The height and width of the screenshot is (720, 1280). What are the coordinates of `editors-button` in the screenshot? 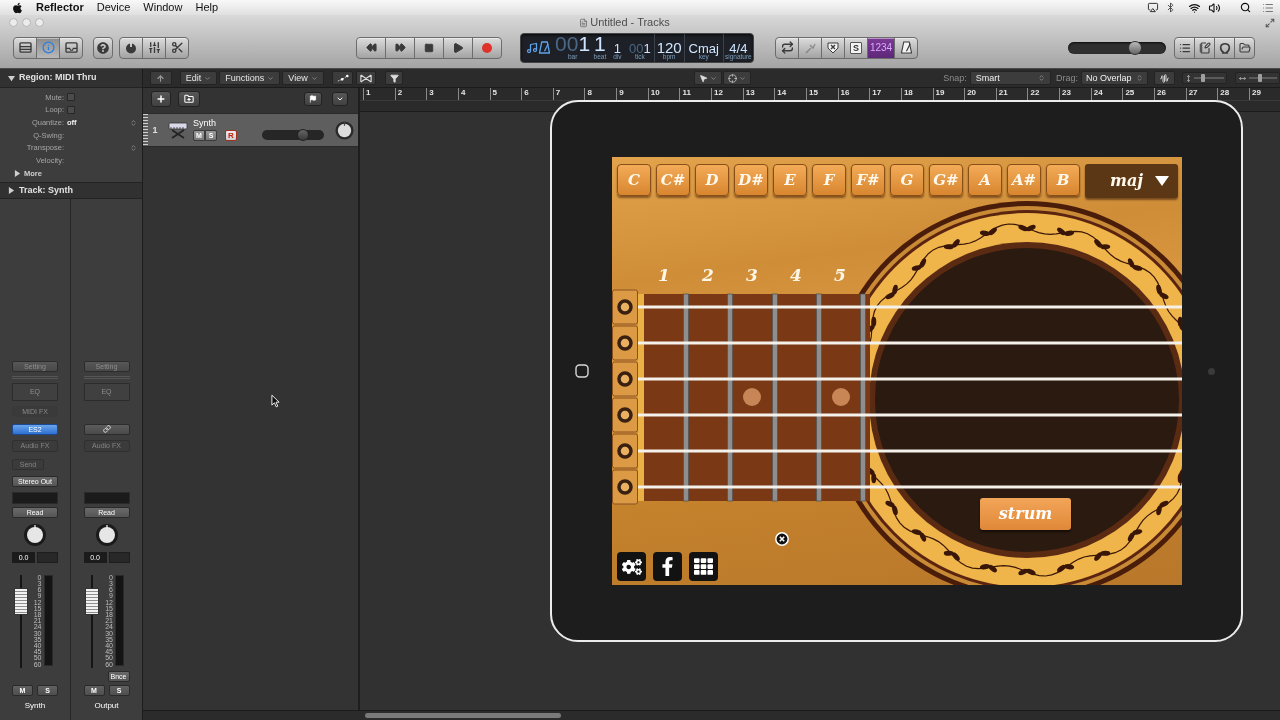 It's located at (177, 47).